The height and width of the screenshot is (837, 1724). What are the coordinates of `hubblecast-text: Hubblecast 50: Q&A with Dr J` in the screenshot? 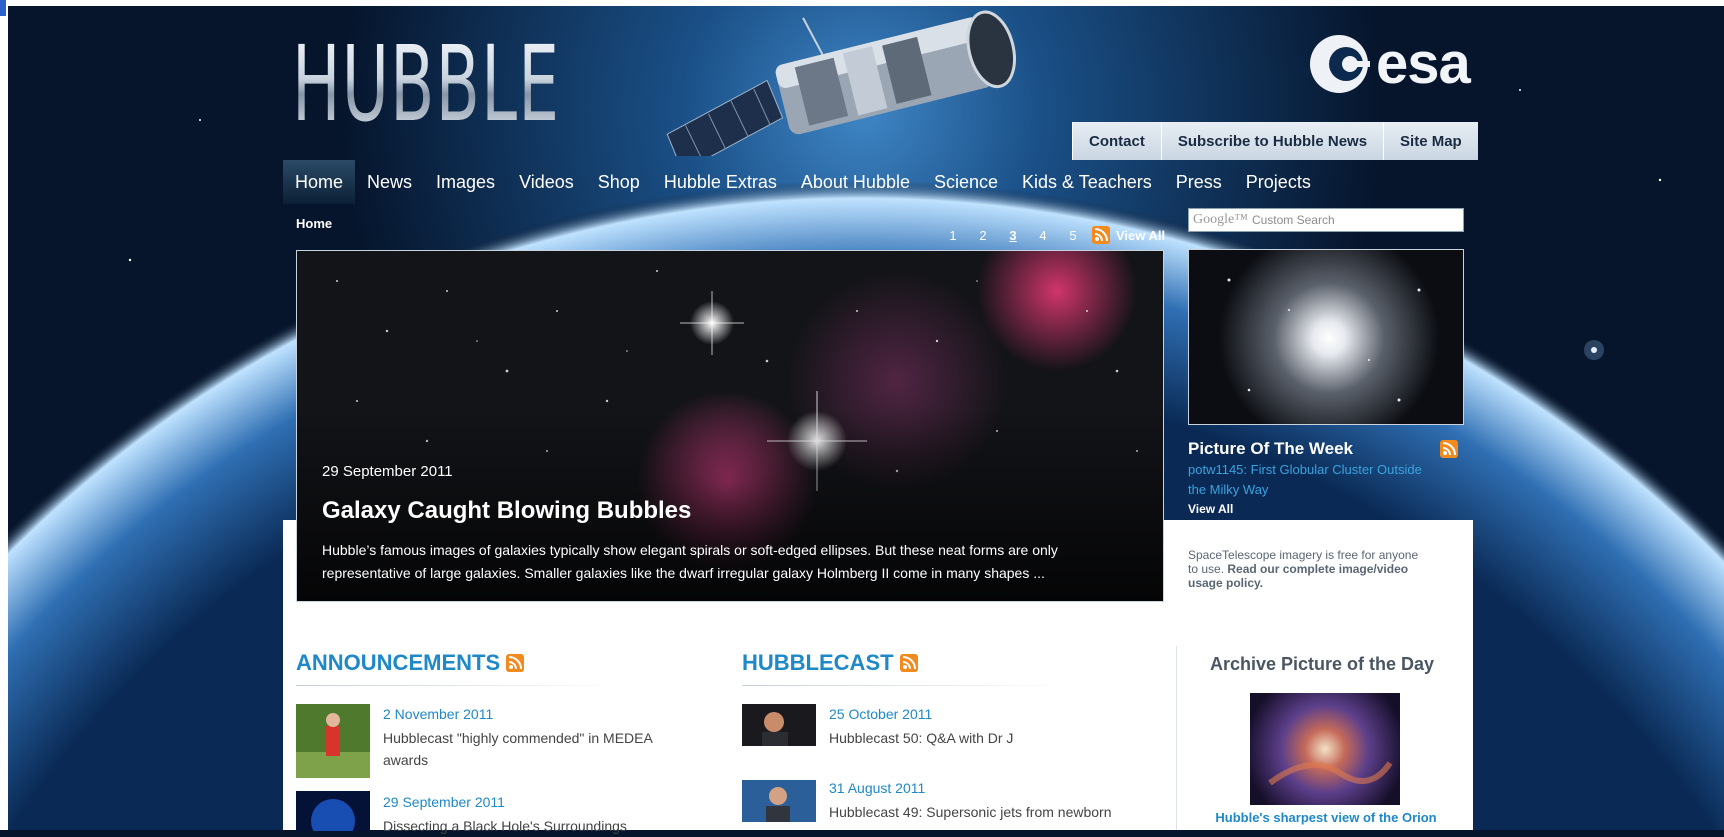 It's located at (989, 738).